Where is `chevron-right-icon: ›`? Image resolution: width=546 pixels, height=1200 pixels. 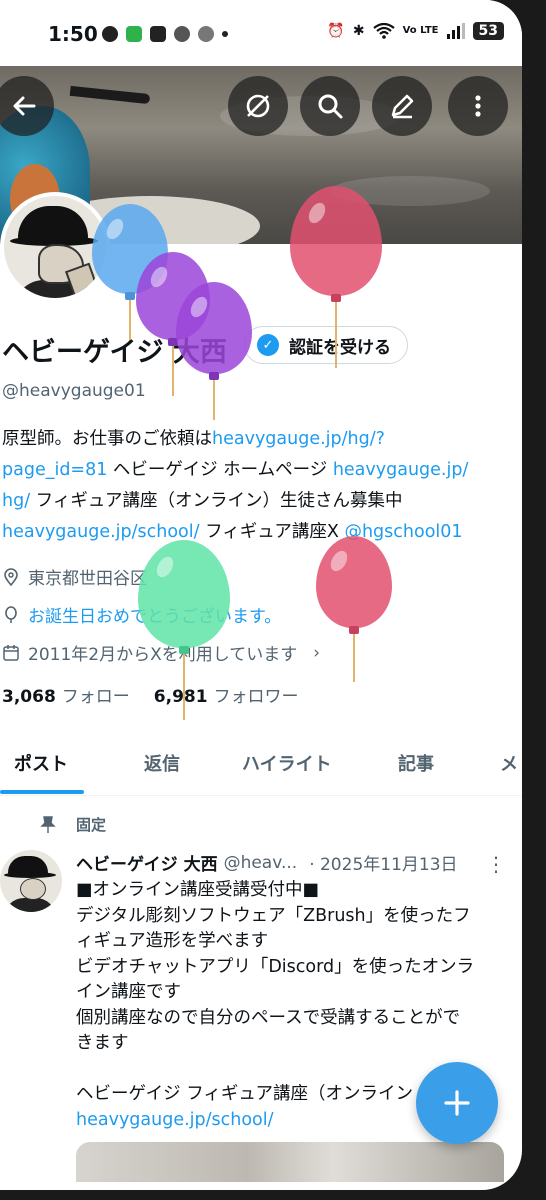 chevron-right-icon: › is located at coordinates (317, 652).